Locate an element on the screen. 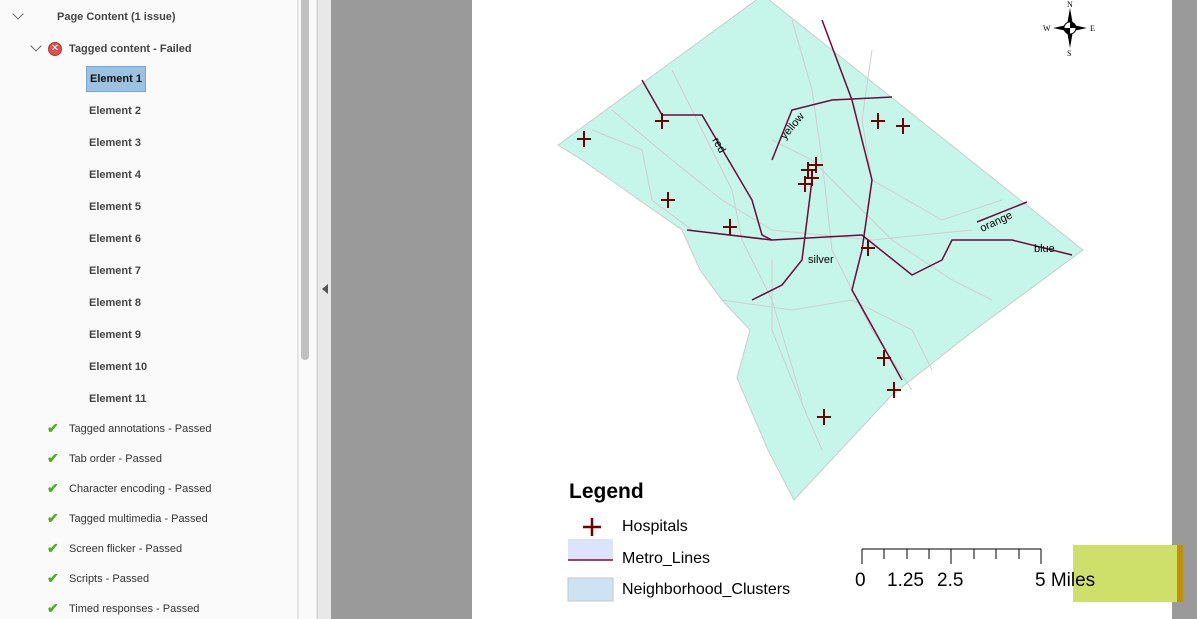 Image resolution: width=1197 pixels, height=619 pixels. legend-metro-lines: Metro_Lines is located at coordinates (666, 558).